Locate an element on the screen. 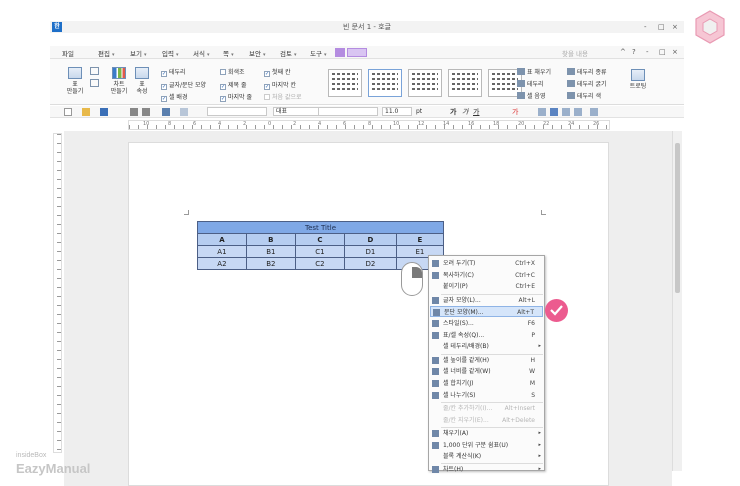 The width and height of the screenshot is (740, 486). context-menu-item: 블록 계산식(K) ▸ is located at coordinates (486, 456).